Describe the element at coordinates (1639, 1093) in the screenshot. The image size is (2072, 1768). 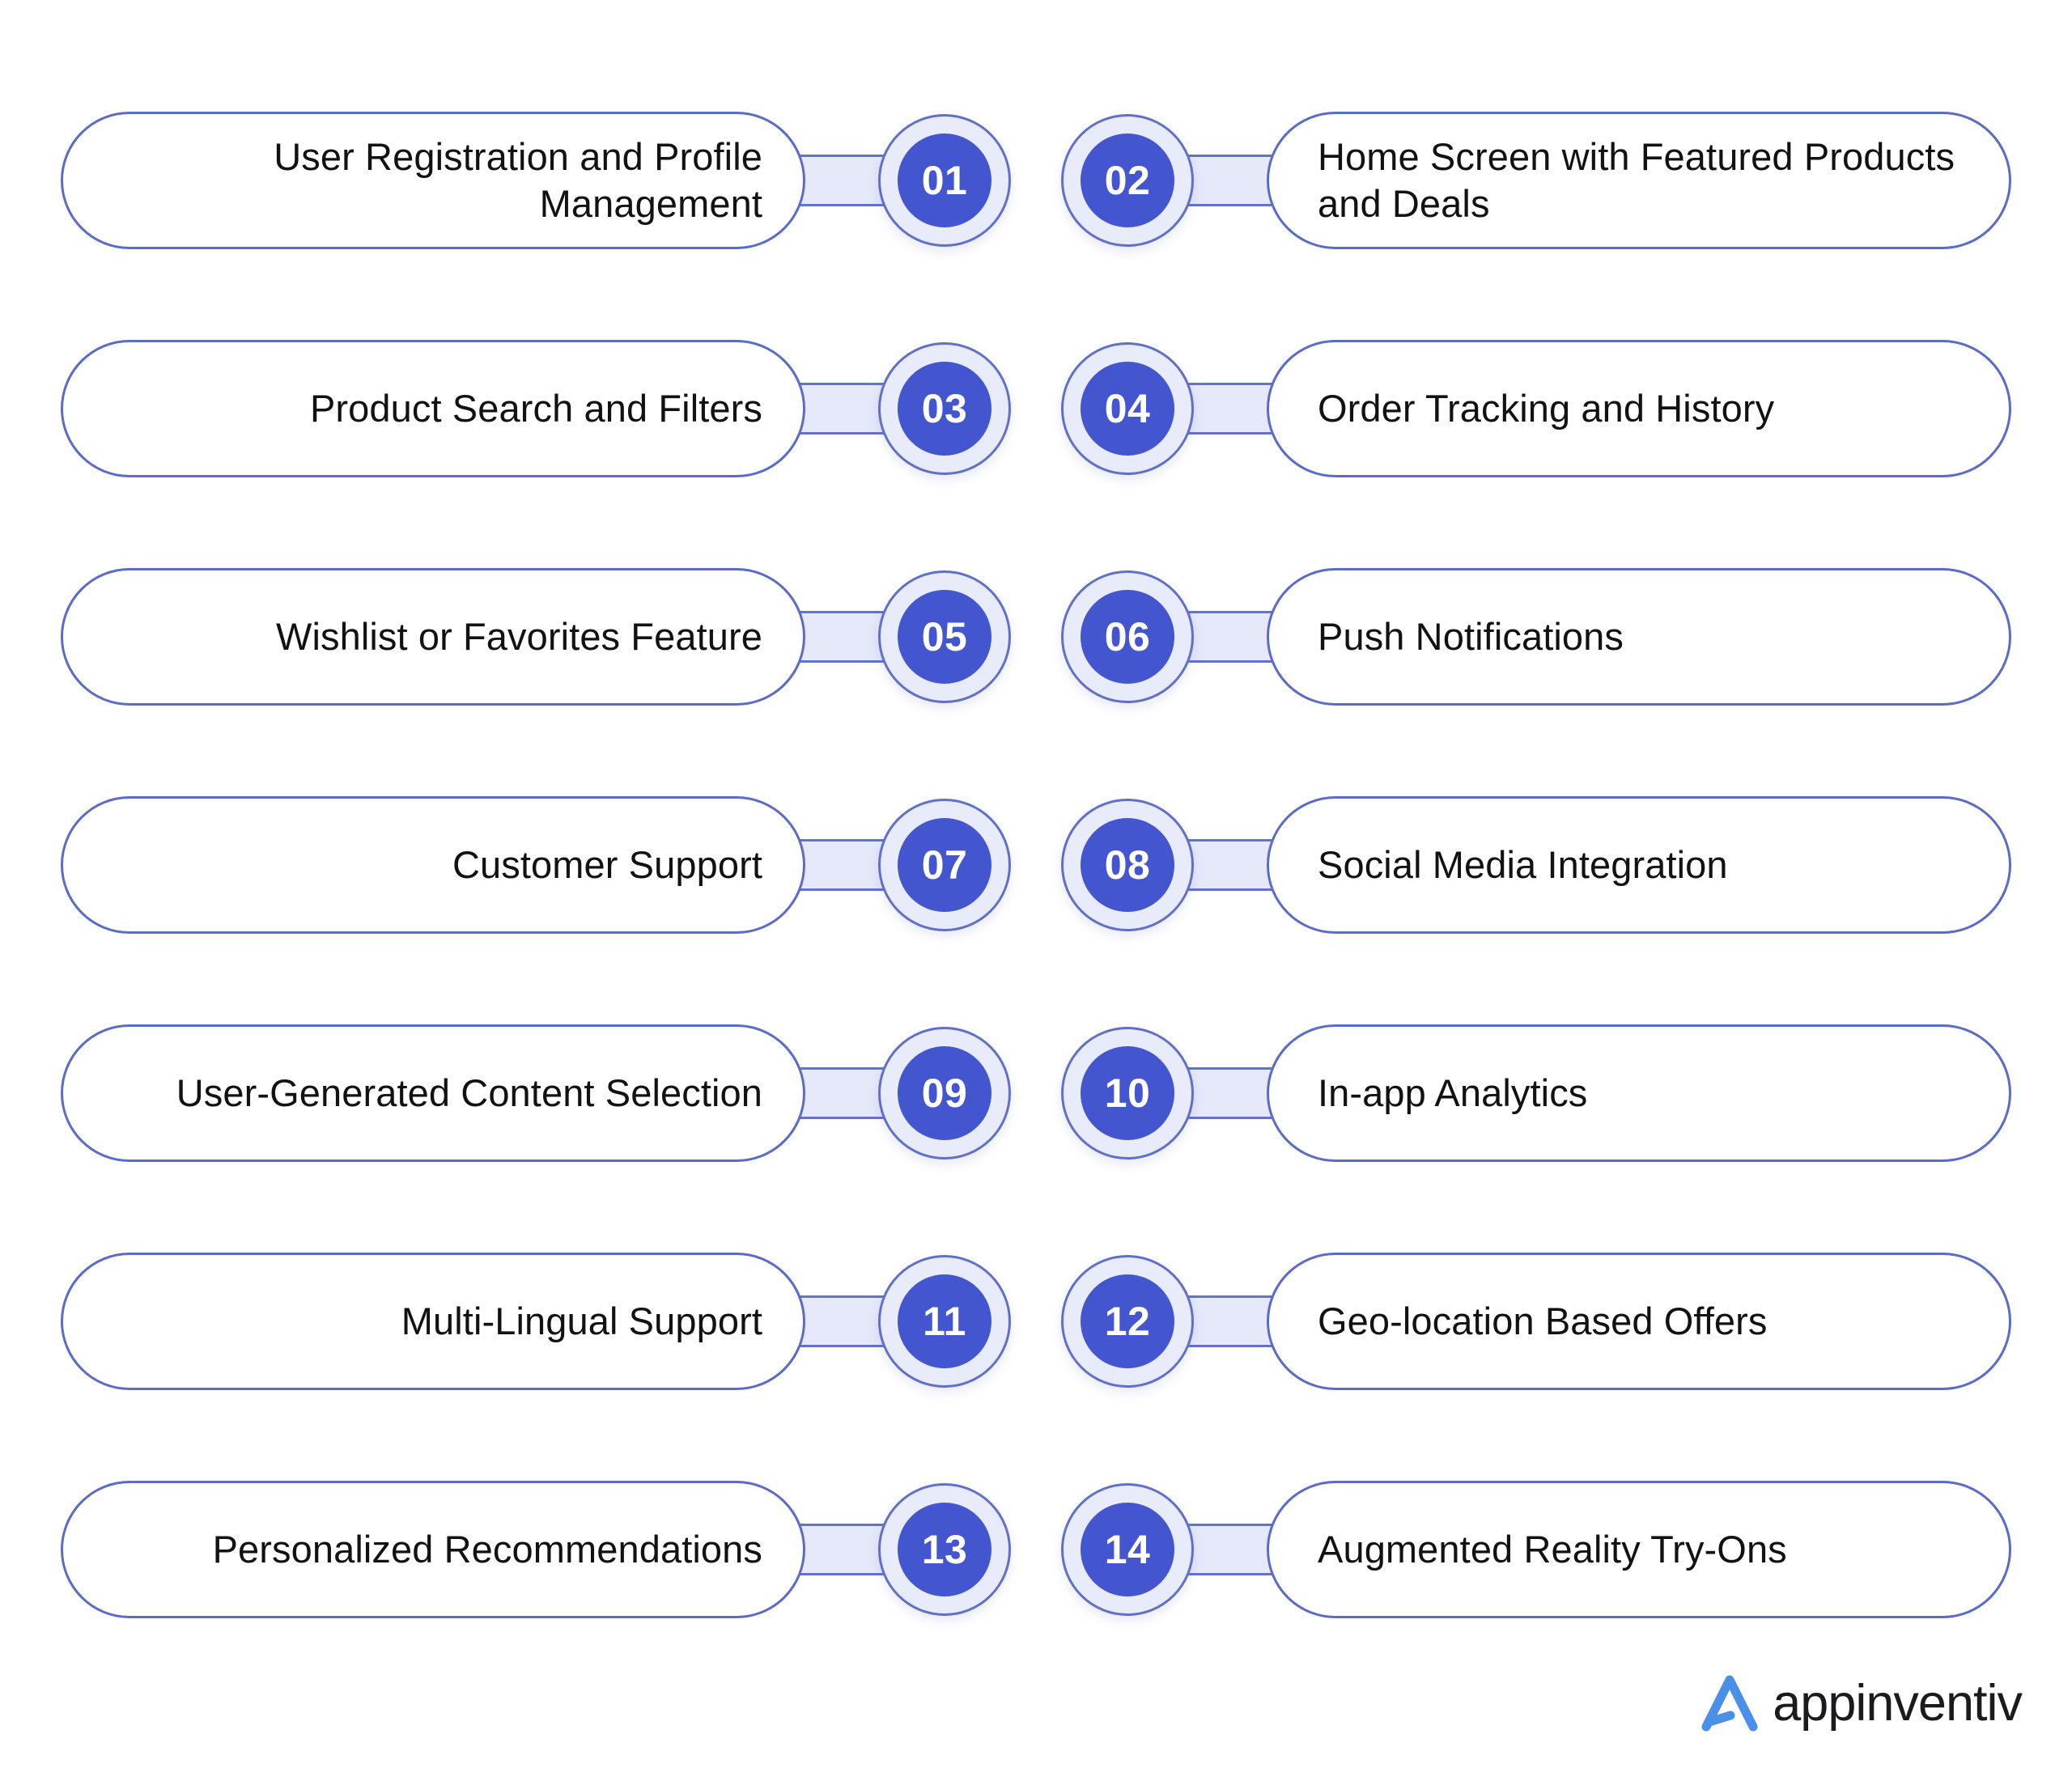
I see `feature-card-10: In-app Analytics` at that location.